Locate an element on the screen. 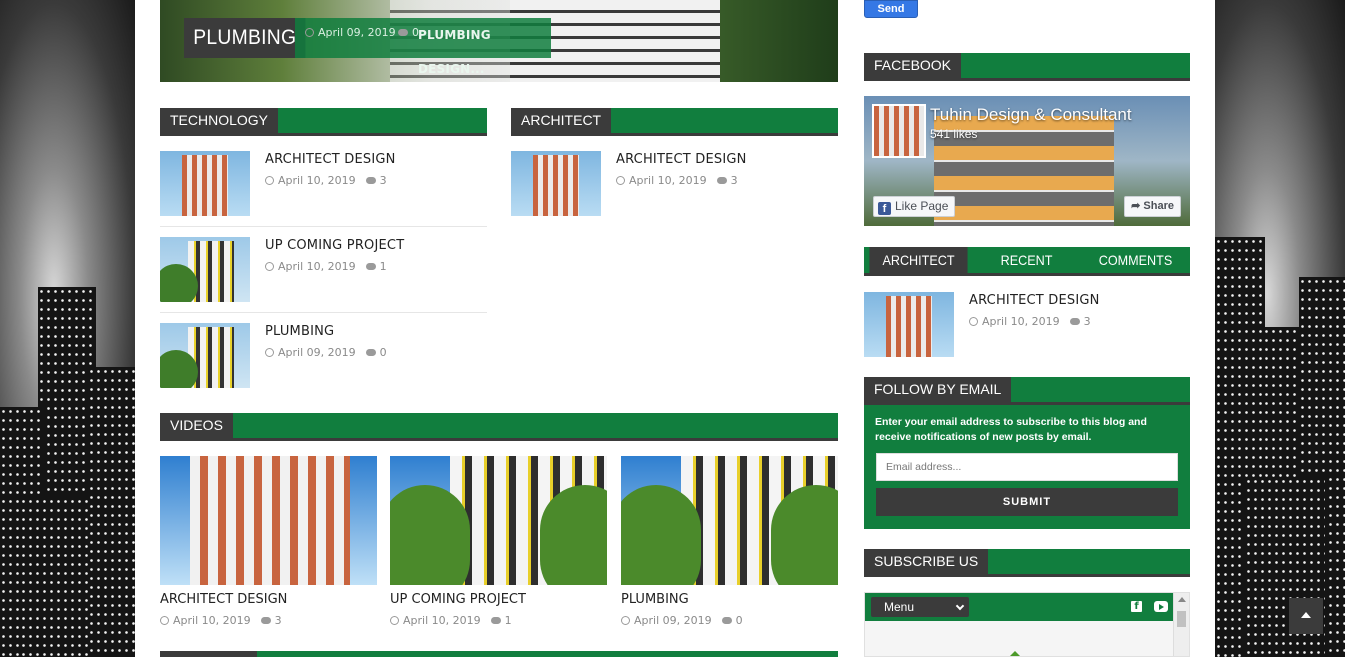 The image size is (1345, 657). video-title: UP COMING PROJECT is located at coordinates (458, 599).